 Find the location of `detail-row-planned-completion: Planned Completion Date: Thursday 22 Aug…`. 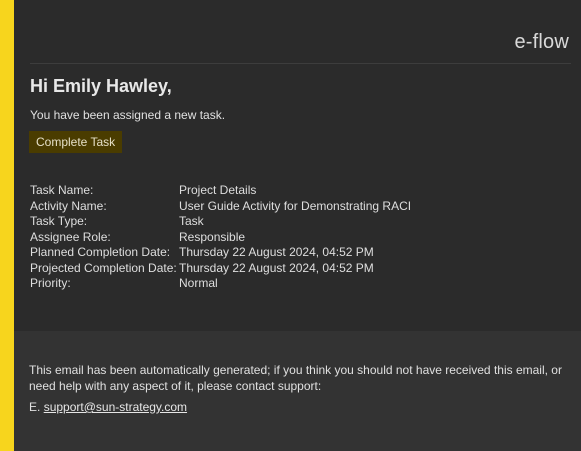

detail-row-planned-completion: Planned Completion Date: Thursday 22 Aug… is located at coordinates (220, 253).